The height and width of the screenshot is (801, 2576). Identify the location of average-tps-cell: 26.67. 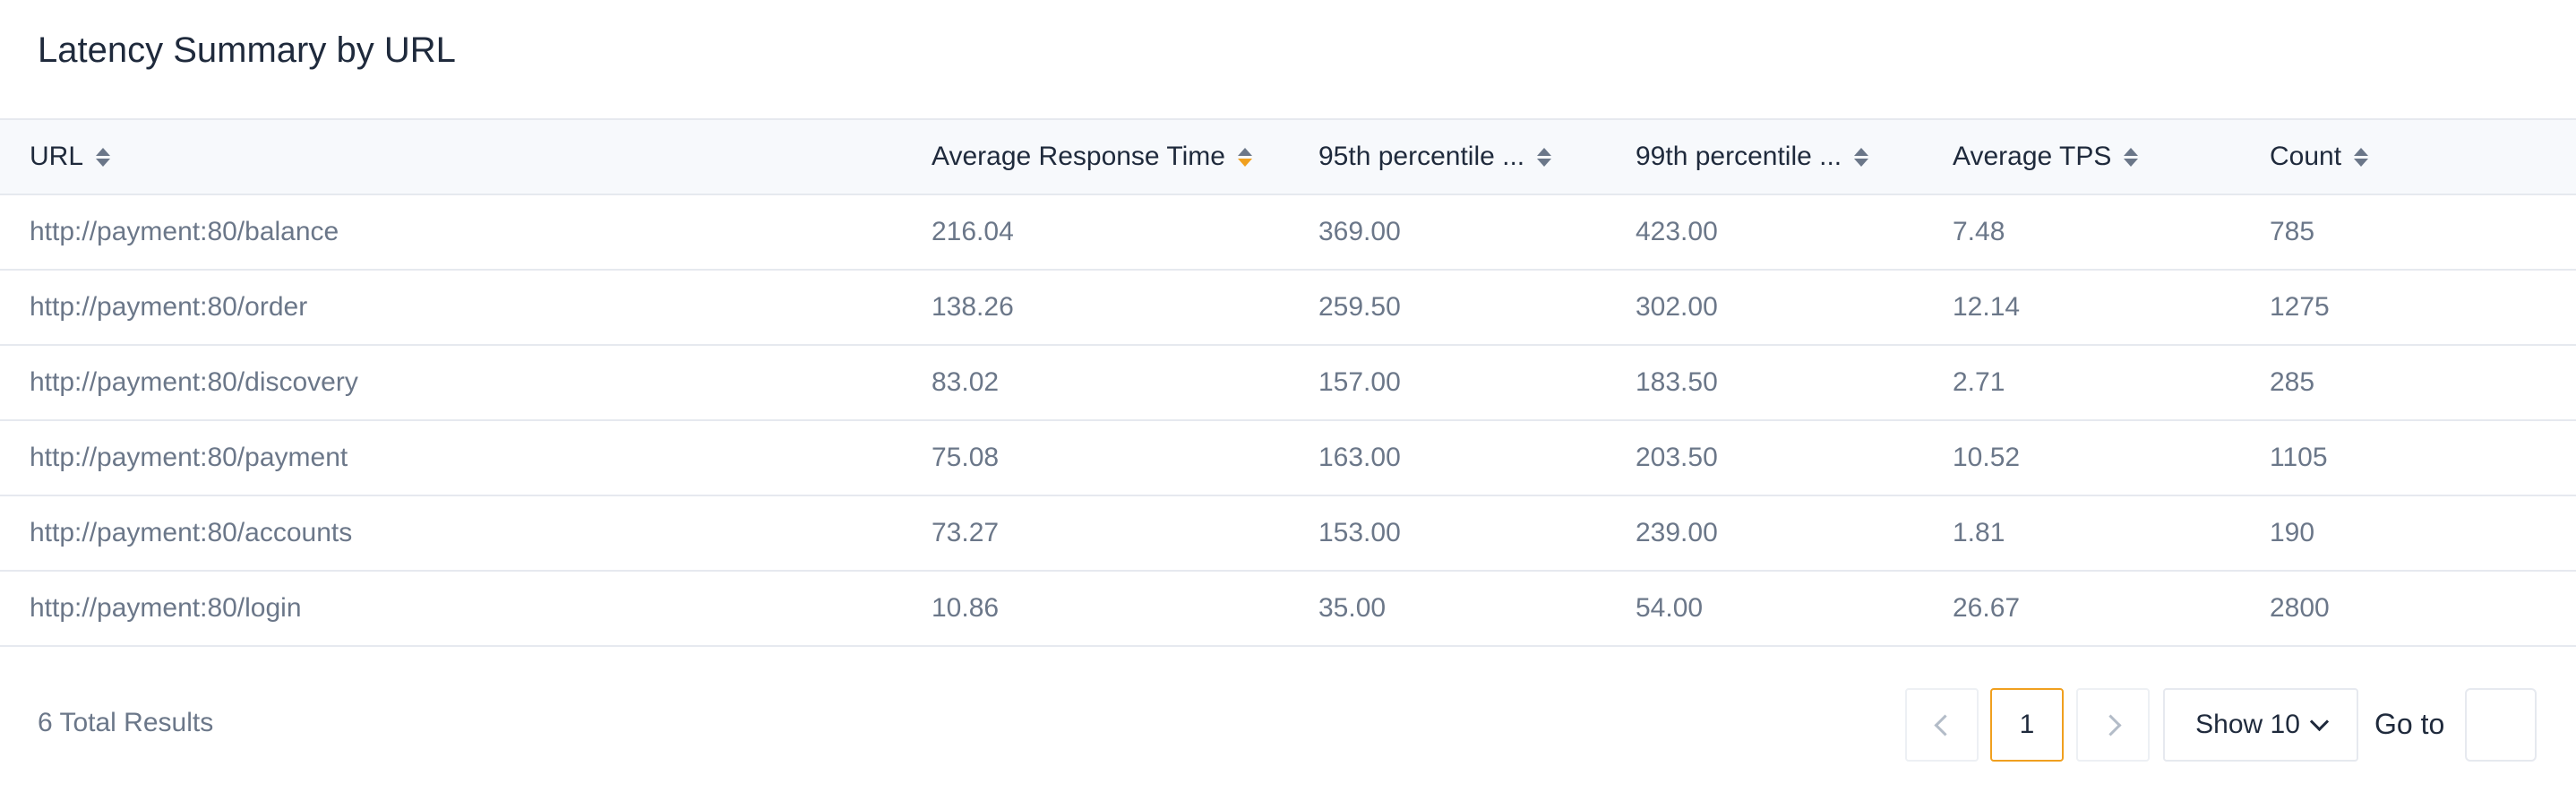
(2111, 609).